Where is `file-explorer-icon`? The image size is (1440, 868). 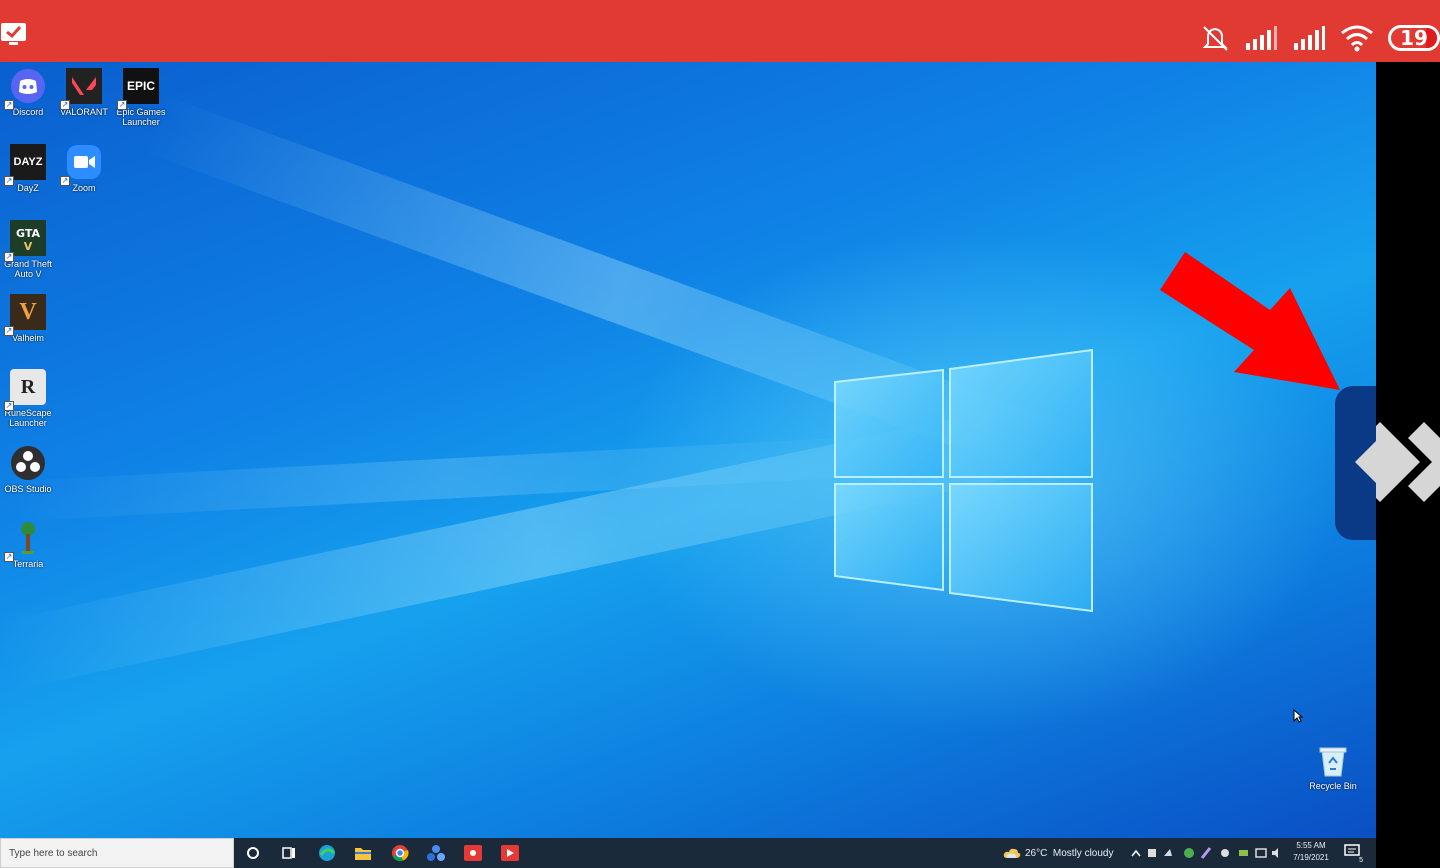
file-explorer-icon is located at coordinates (363, 853).